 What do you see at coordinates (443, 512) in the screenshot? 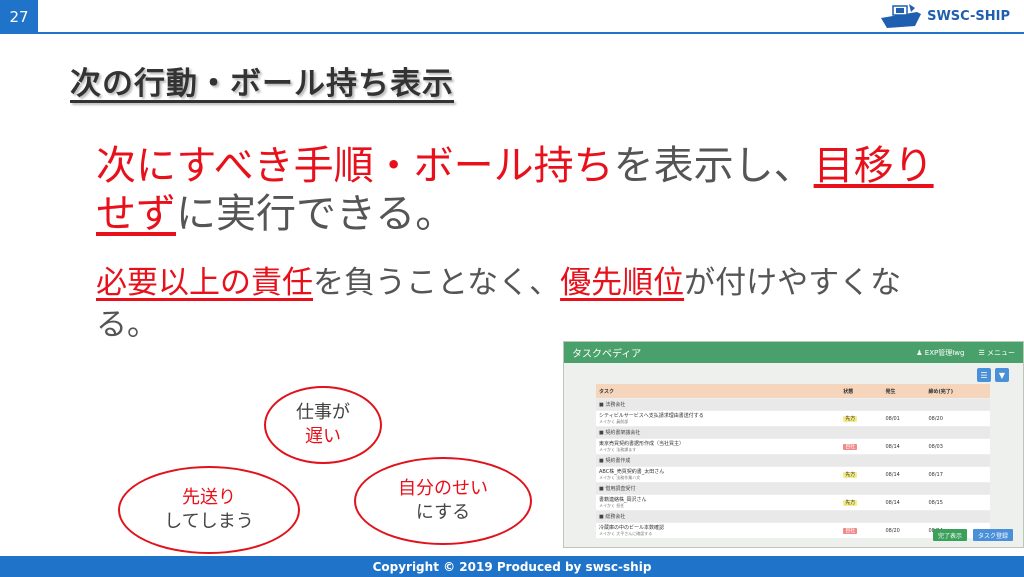
I see `bubble-self-blame-line2: にする` at bounding box center [443, 512].